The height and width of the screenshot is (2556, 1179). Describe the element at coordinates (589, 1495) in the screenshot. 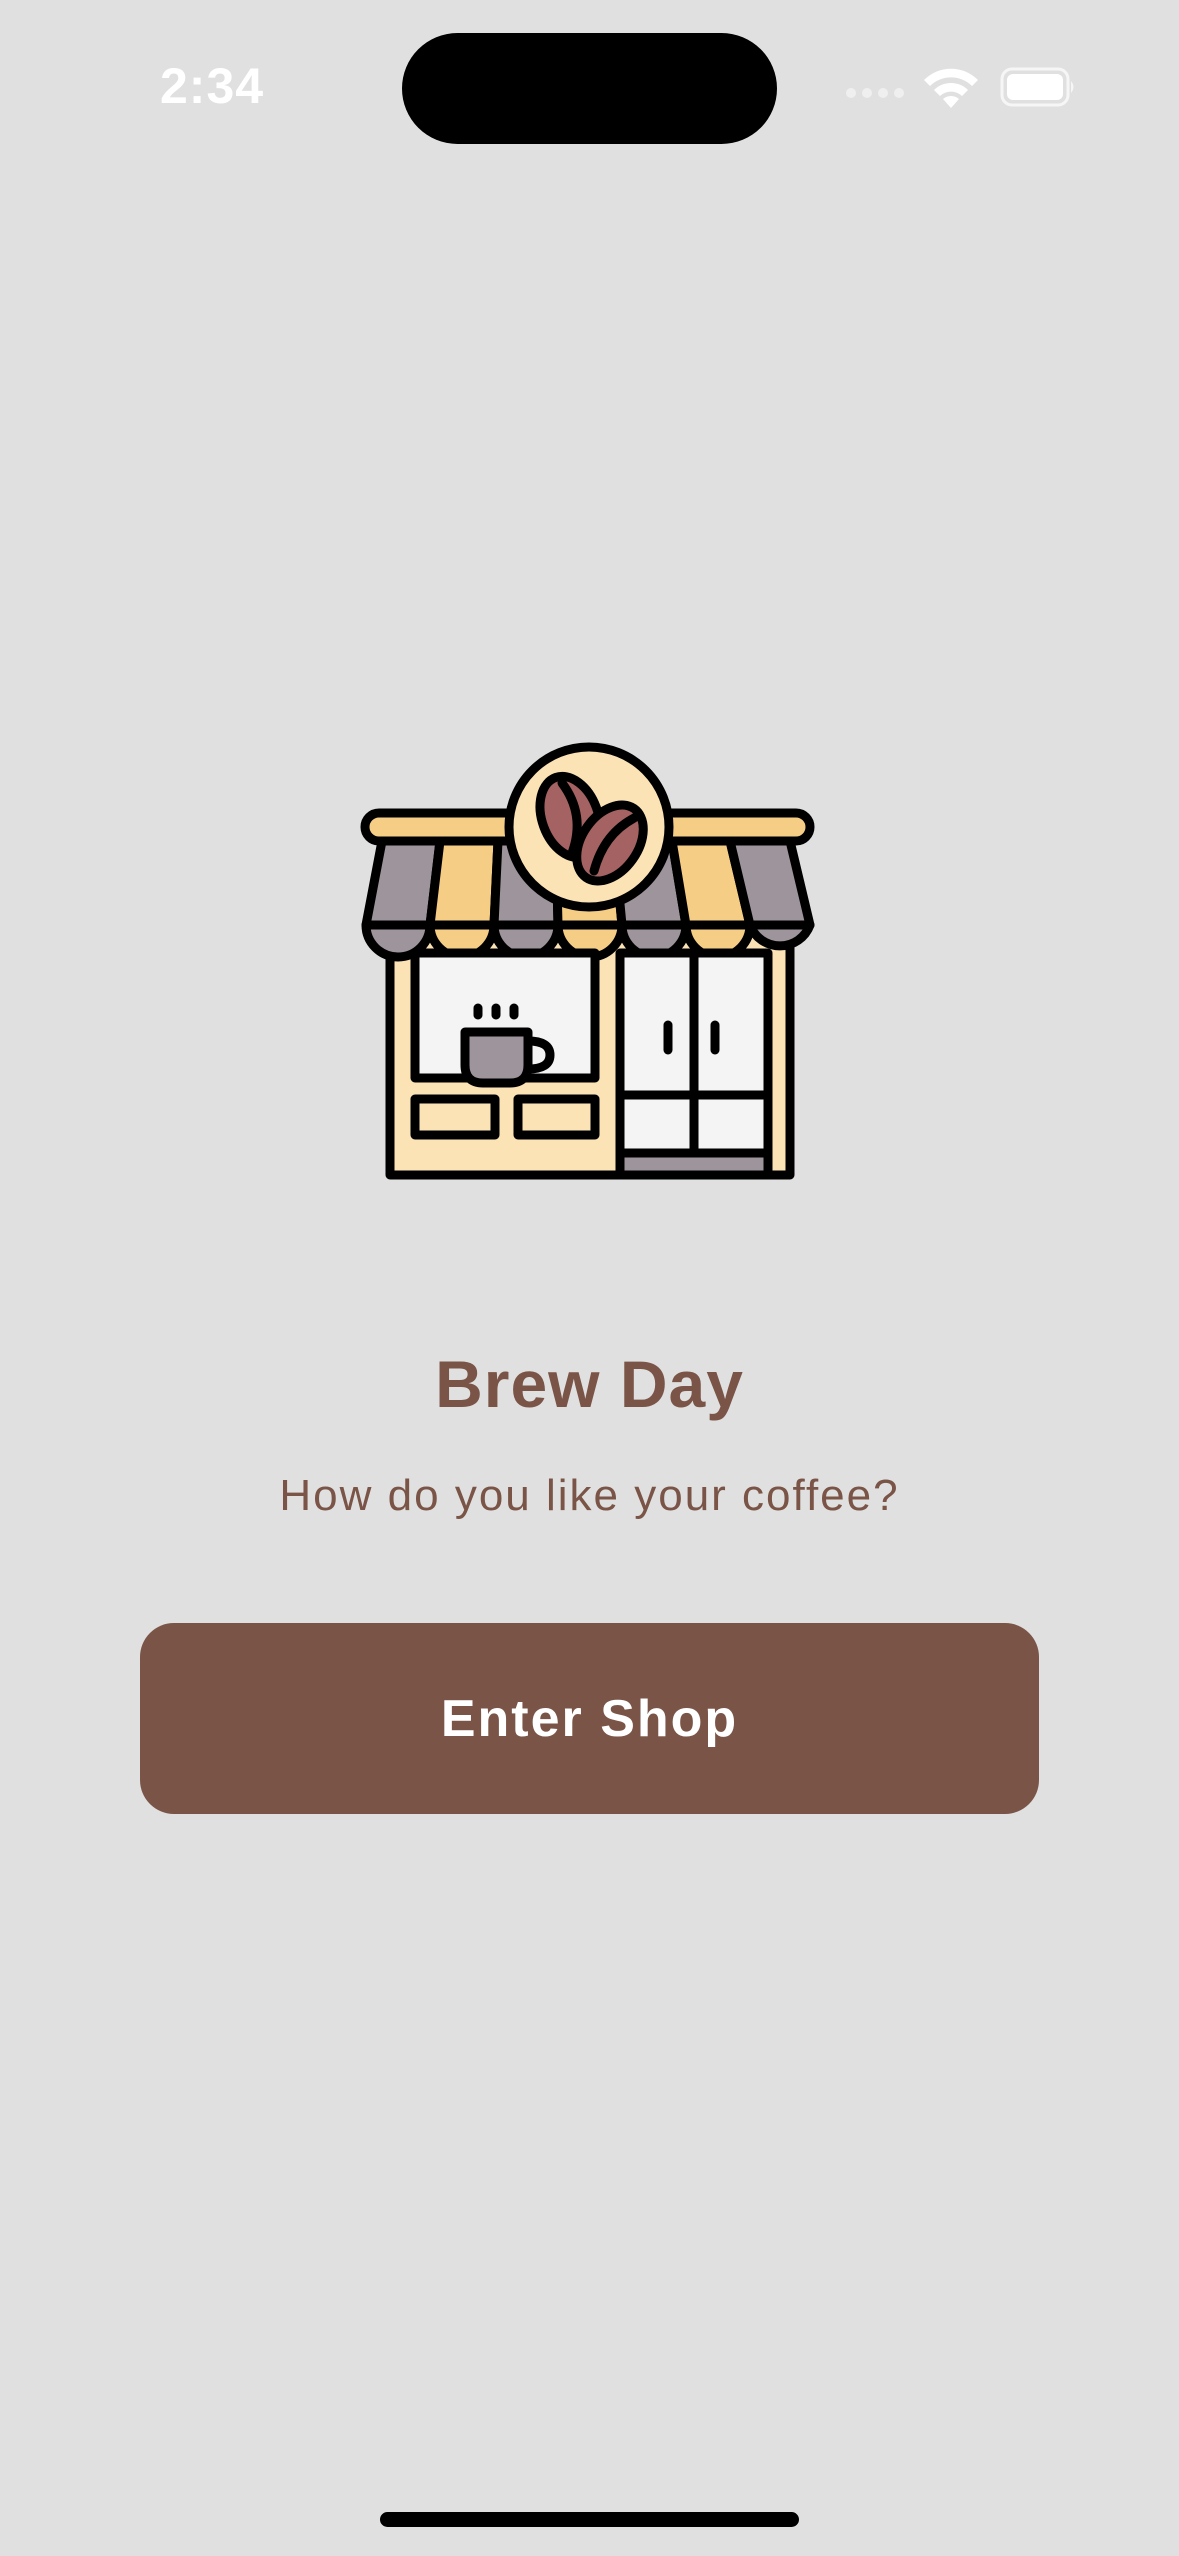

I see `app-subtitle: How do you like your coffee?` at that location.